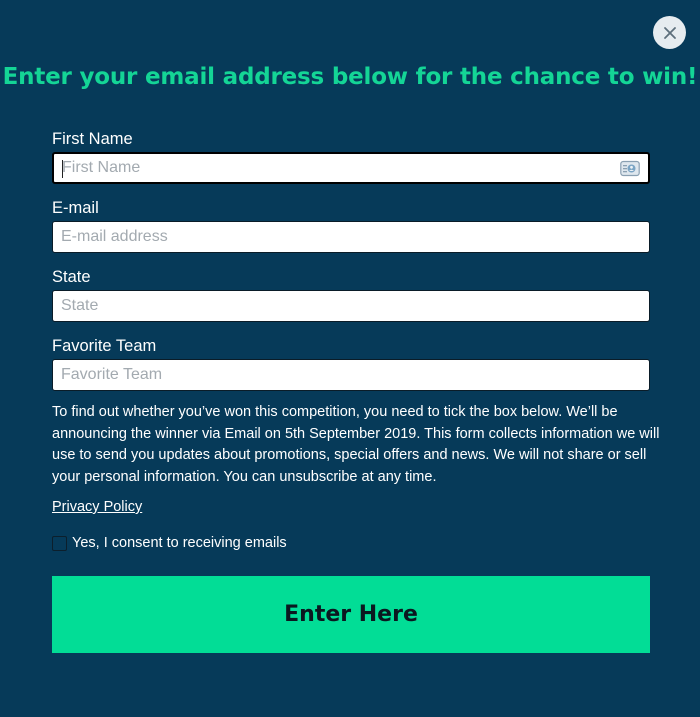  What do you see at coordinates (62, 169) in the screenshot?
I see `text-caret` at bounding box center [62, 169].